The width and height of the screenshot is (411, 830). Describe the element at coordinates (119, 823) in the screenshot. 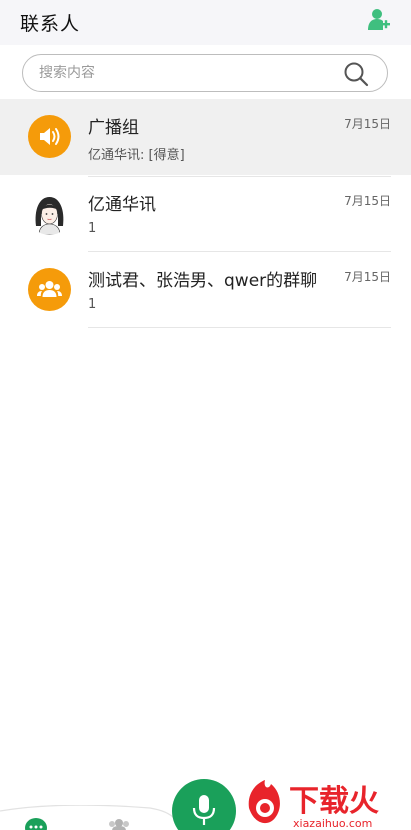

I see `contacts-icon` at that location.